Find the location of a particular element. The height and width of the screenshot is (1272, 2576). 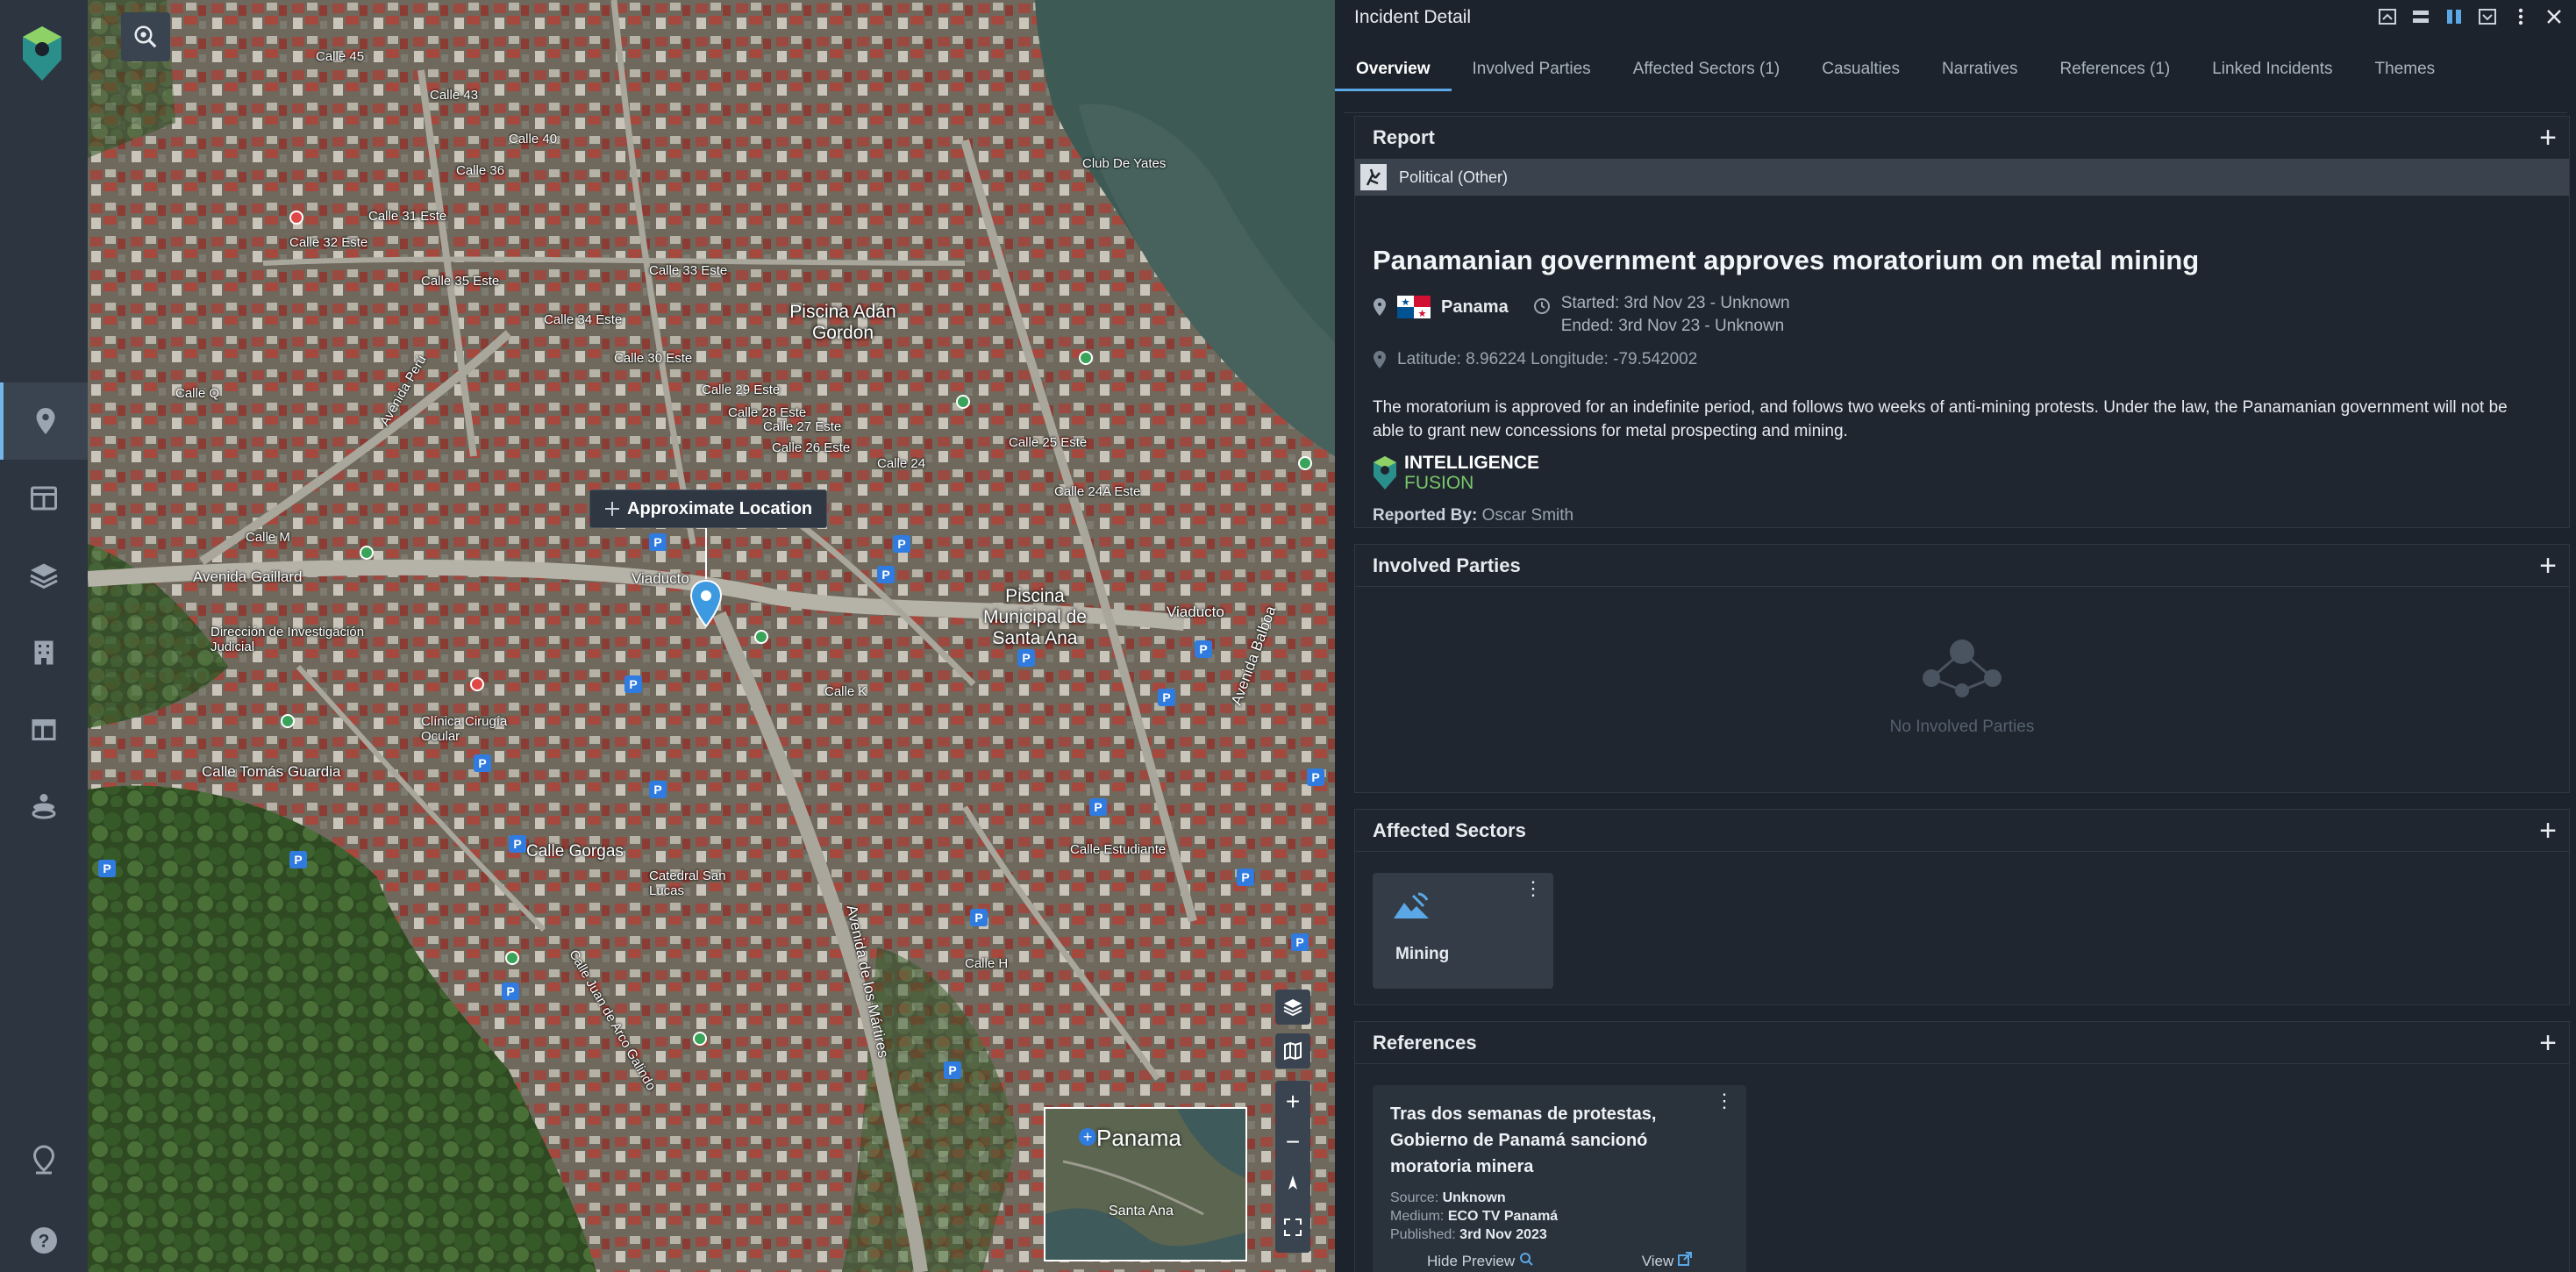

nav-layers-button is located at coordinates (44, 575).